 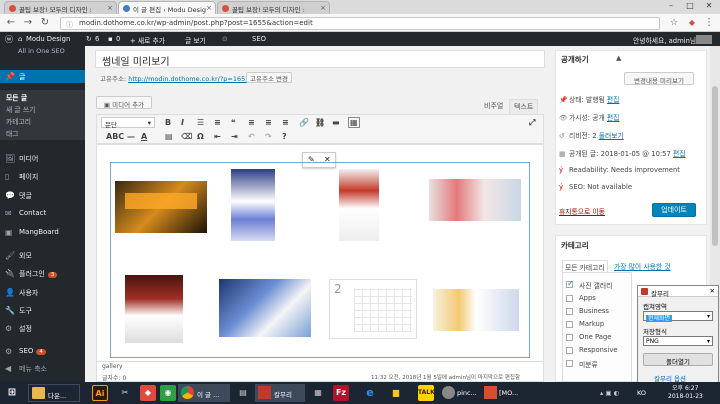 What do you see at coordinates (251, 136) in the screenshot?
I see `undo-icon: ↶` at bounding box center [251, 136].